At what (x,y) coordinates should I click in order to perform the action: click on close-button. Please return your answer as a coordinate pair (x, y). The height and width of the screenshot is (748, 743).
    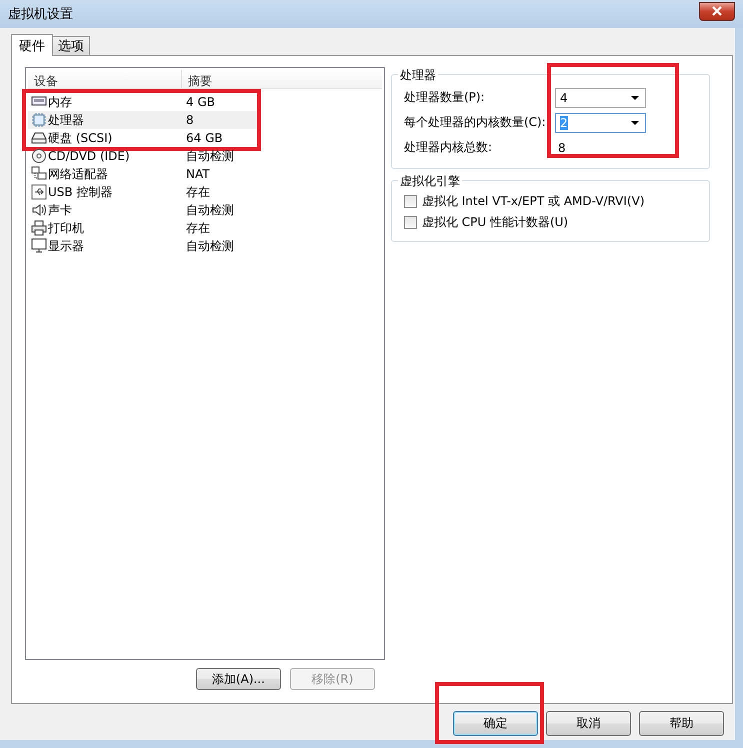
    Looking at the image, I should click on (717, 11).